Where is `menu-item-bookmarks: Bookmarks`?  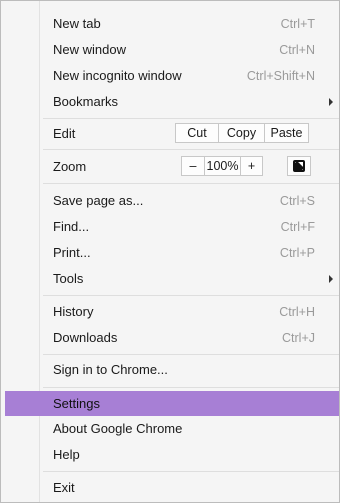
menu-item-bookmarks: Bookmarks is located at coordinates (191, 101).